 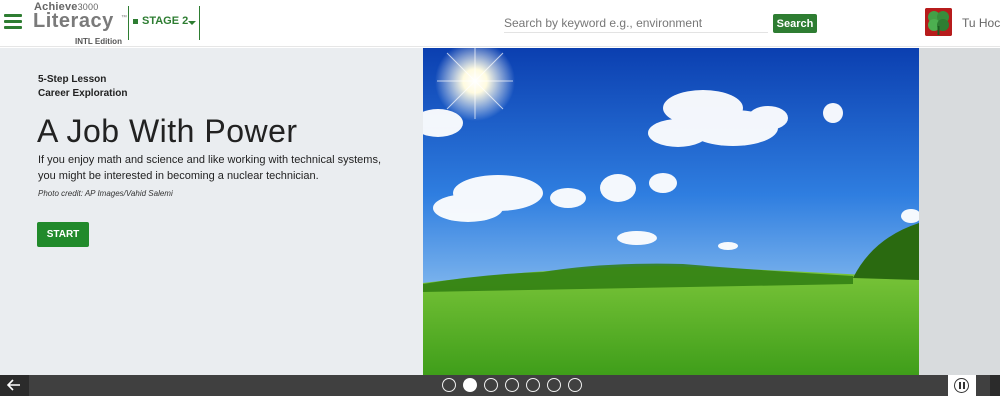 I want to click on stage-label: STAGE 2, so click(x=165, y=21).